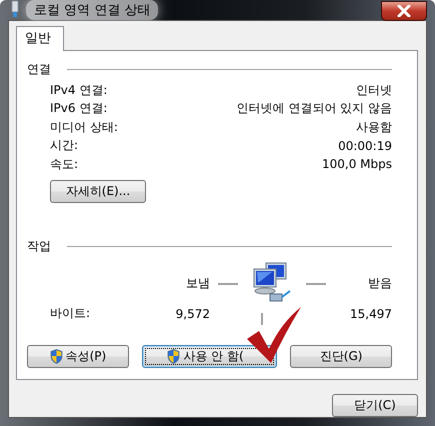  What do you see at coordinates (70, 313) in the screenshot?
I see `bytes-label: 바이트:` at bounding box center [70, 313].